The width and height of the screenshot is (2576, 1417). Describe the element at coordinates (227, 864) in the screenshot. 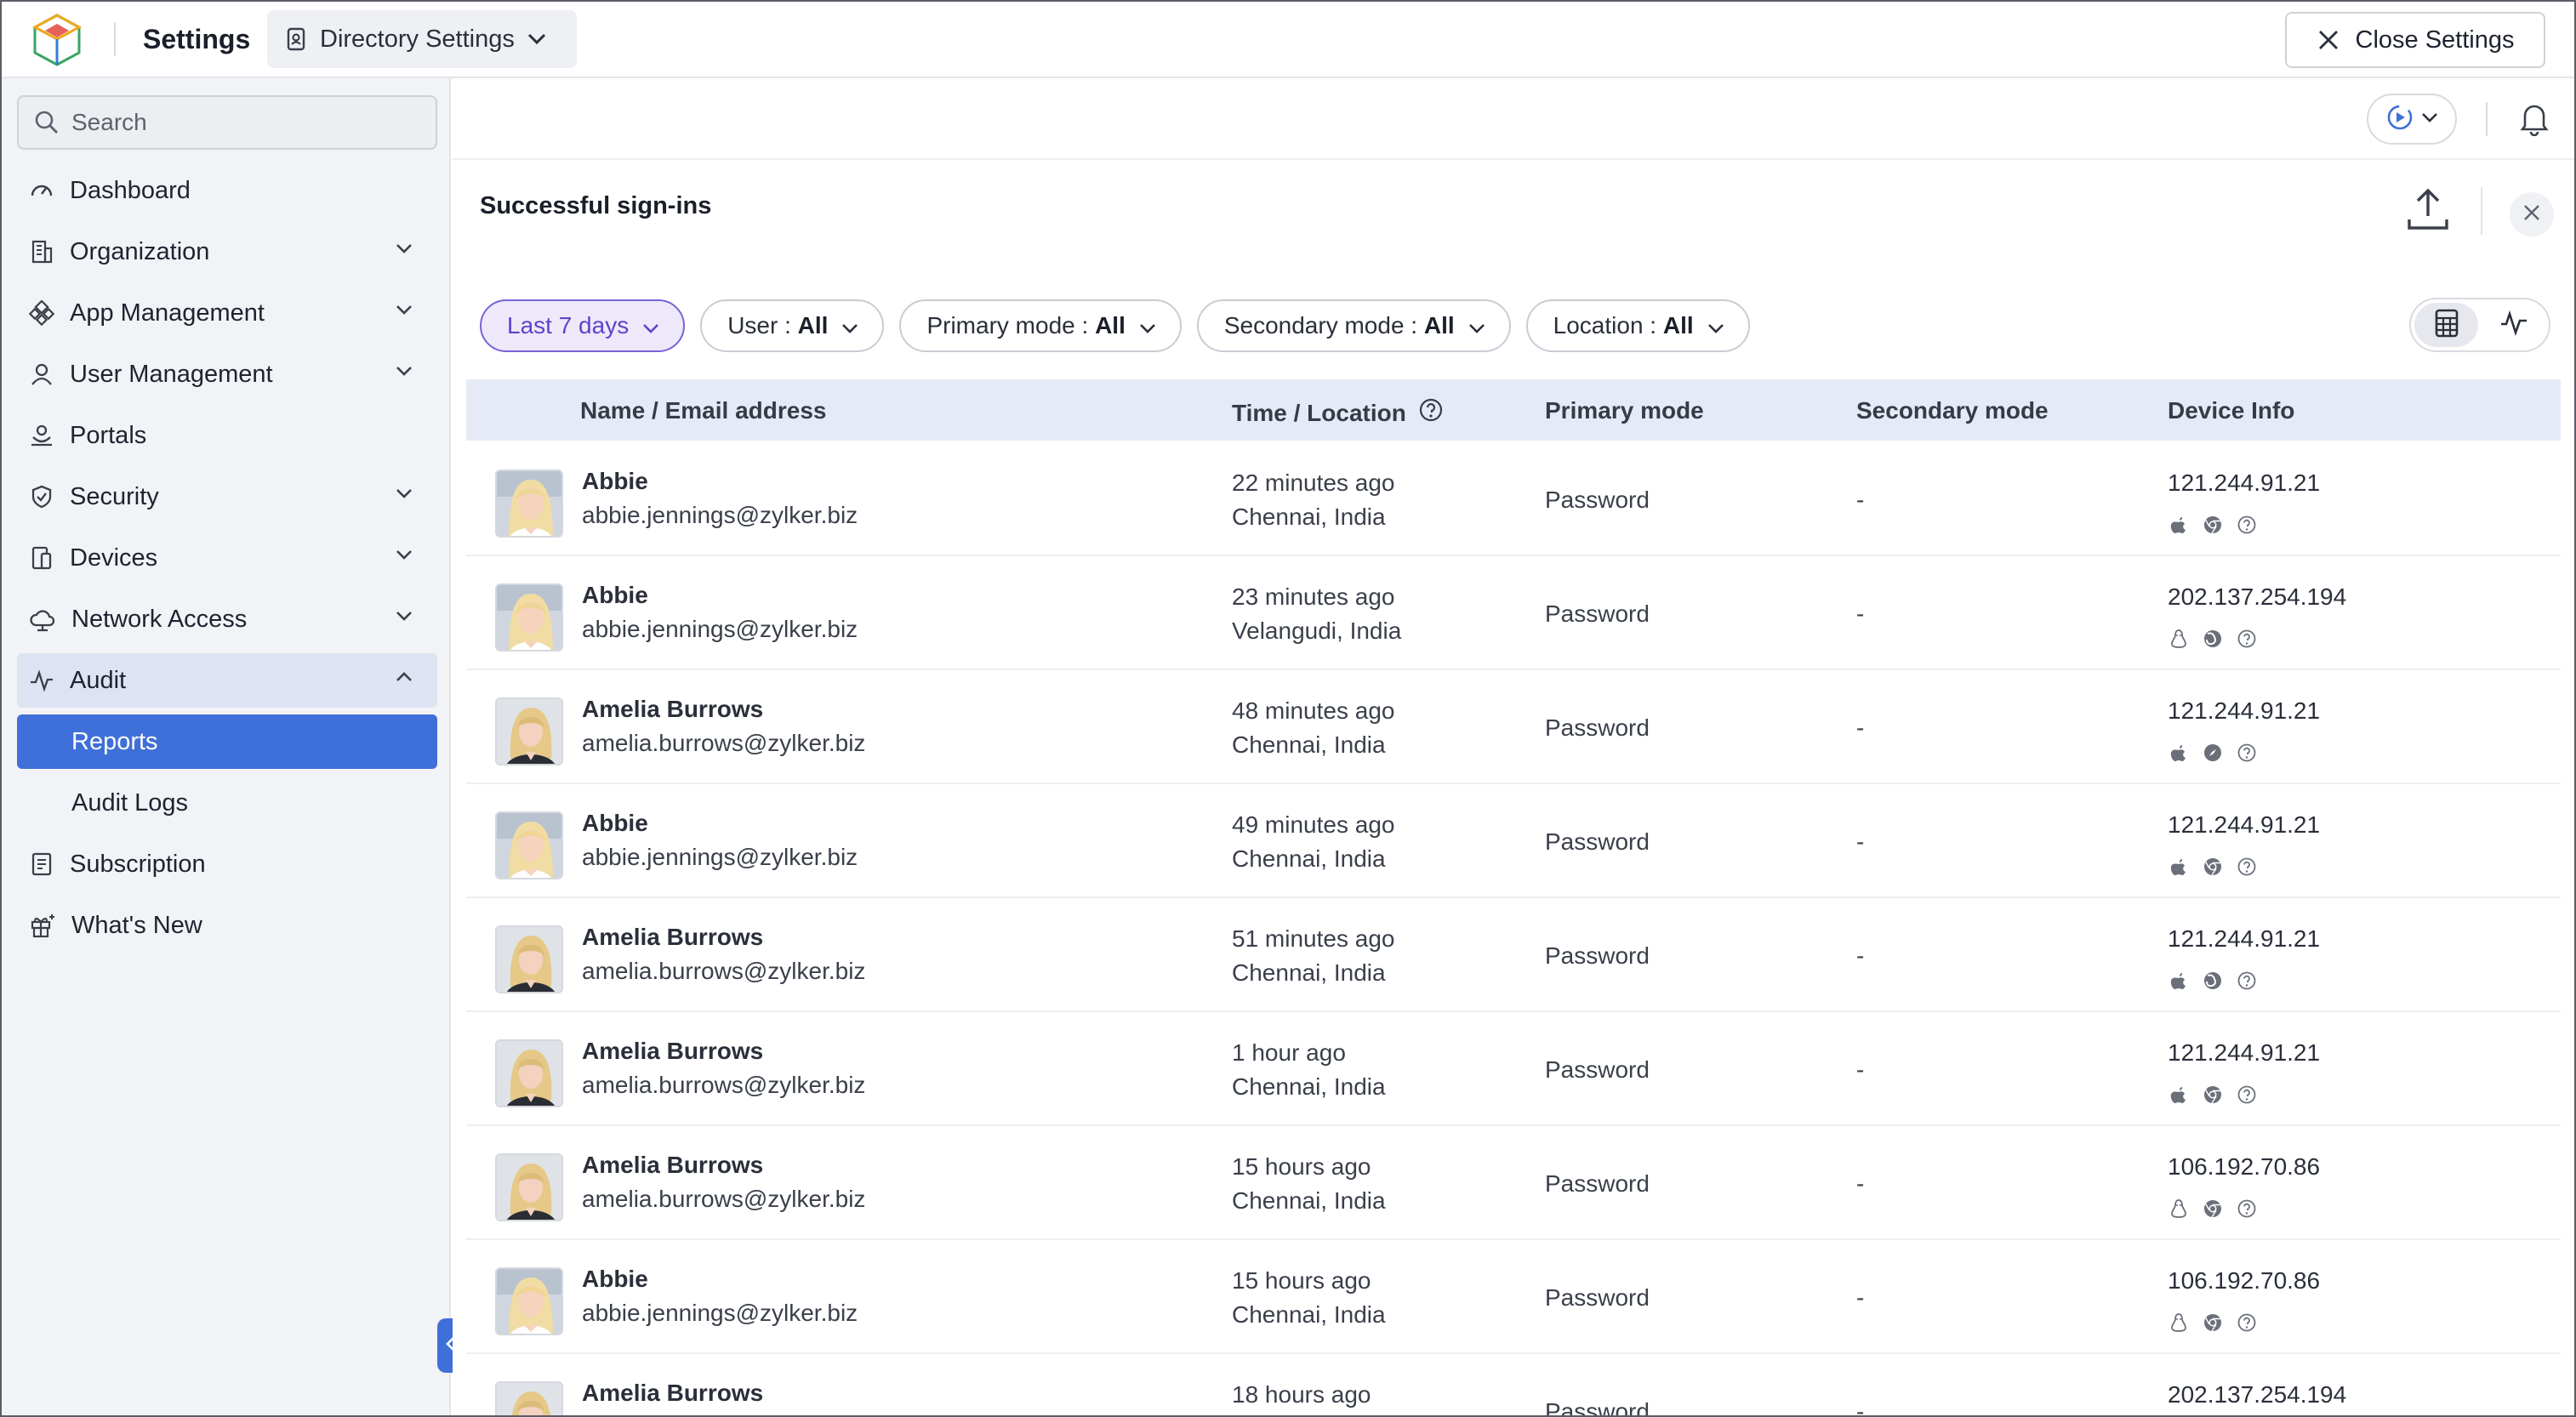

I see `sidebar-item-subscription: Subscription` at that location.